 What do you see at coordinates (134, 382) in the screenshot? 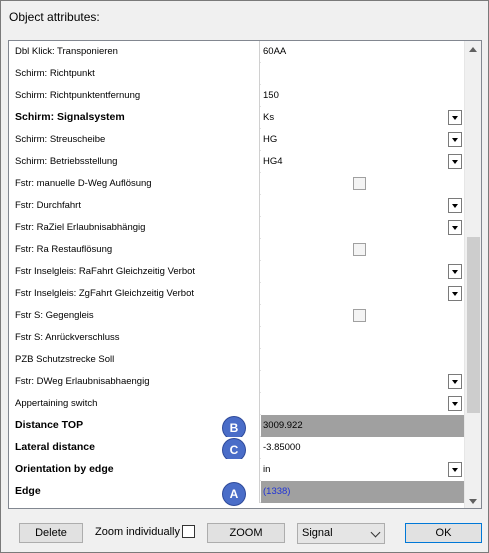
I see `attribute-label: Fstr: DWeg Erlaubnisabhaengig` at bounding box center [134, 382].